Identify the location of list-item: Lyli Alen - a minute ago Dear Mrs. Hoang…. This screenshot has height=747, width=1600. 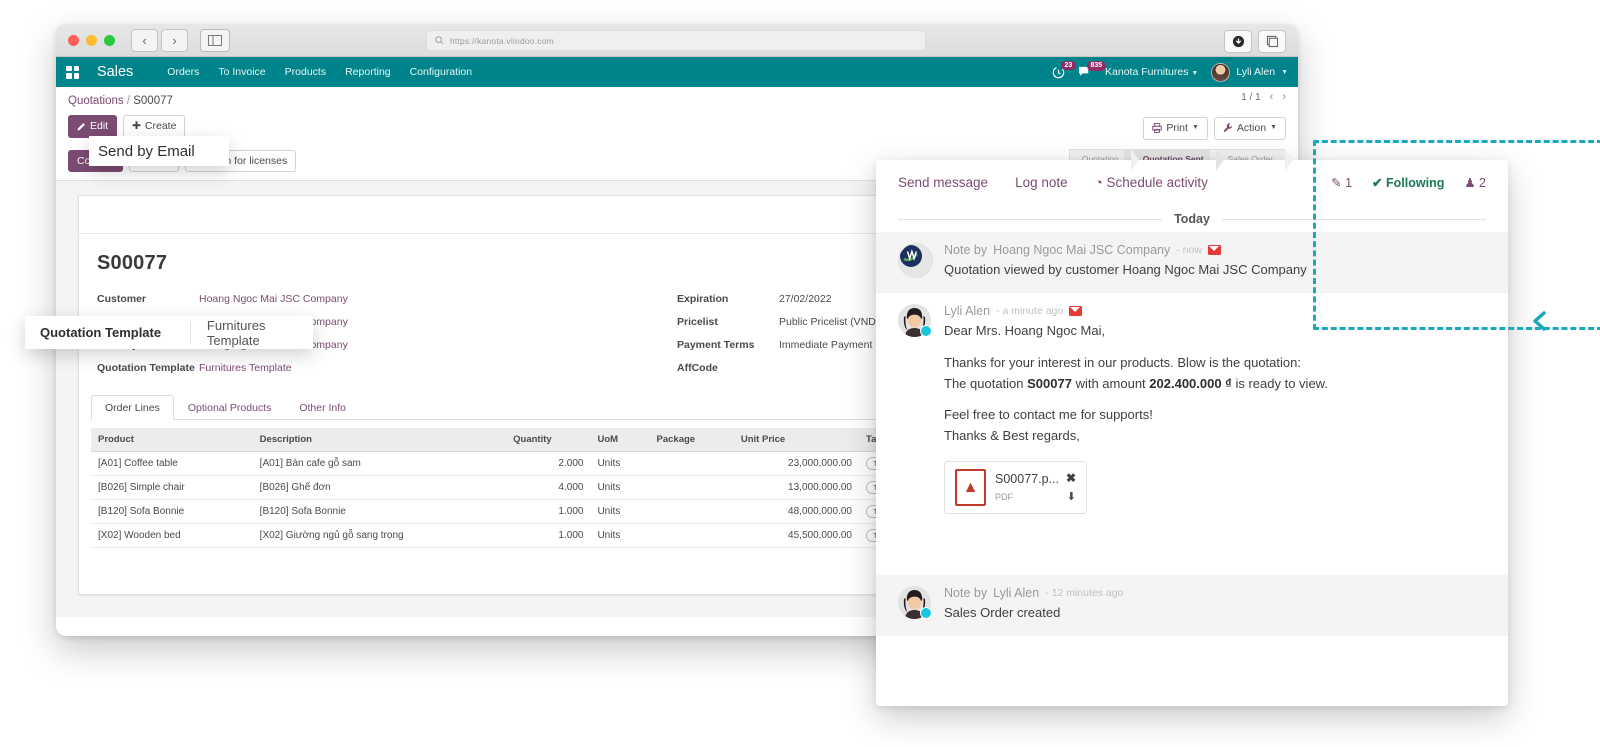
(1192, 410).